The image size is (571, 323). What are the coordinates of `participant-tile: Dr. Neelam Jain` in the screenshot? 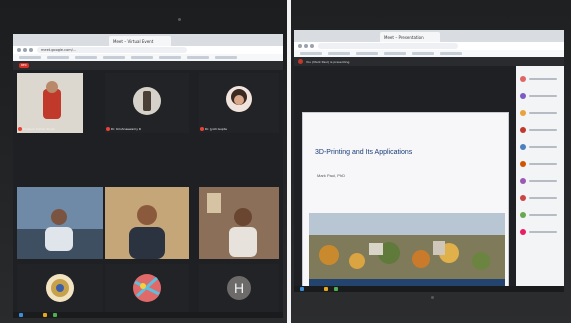 It's located at (147, 291).